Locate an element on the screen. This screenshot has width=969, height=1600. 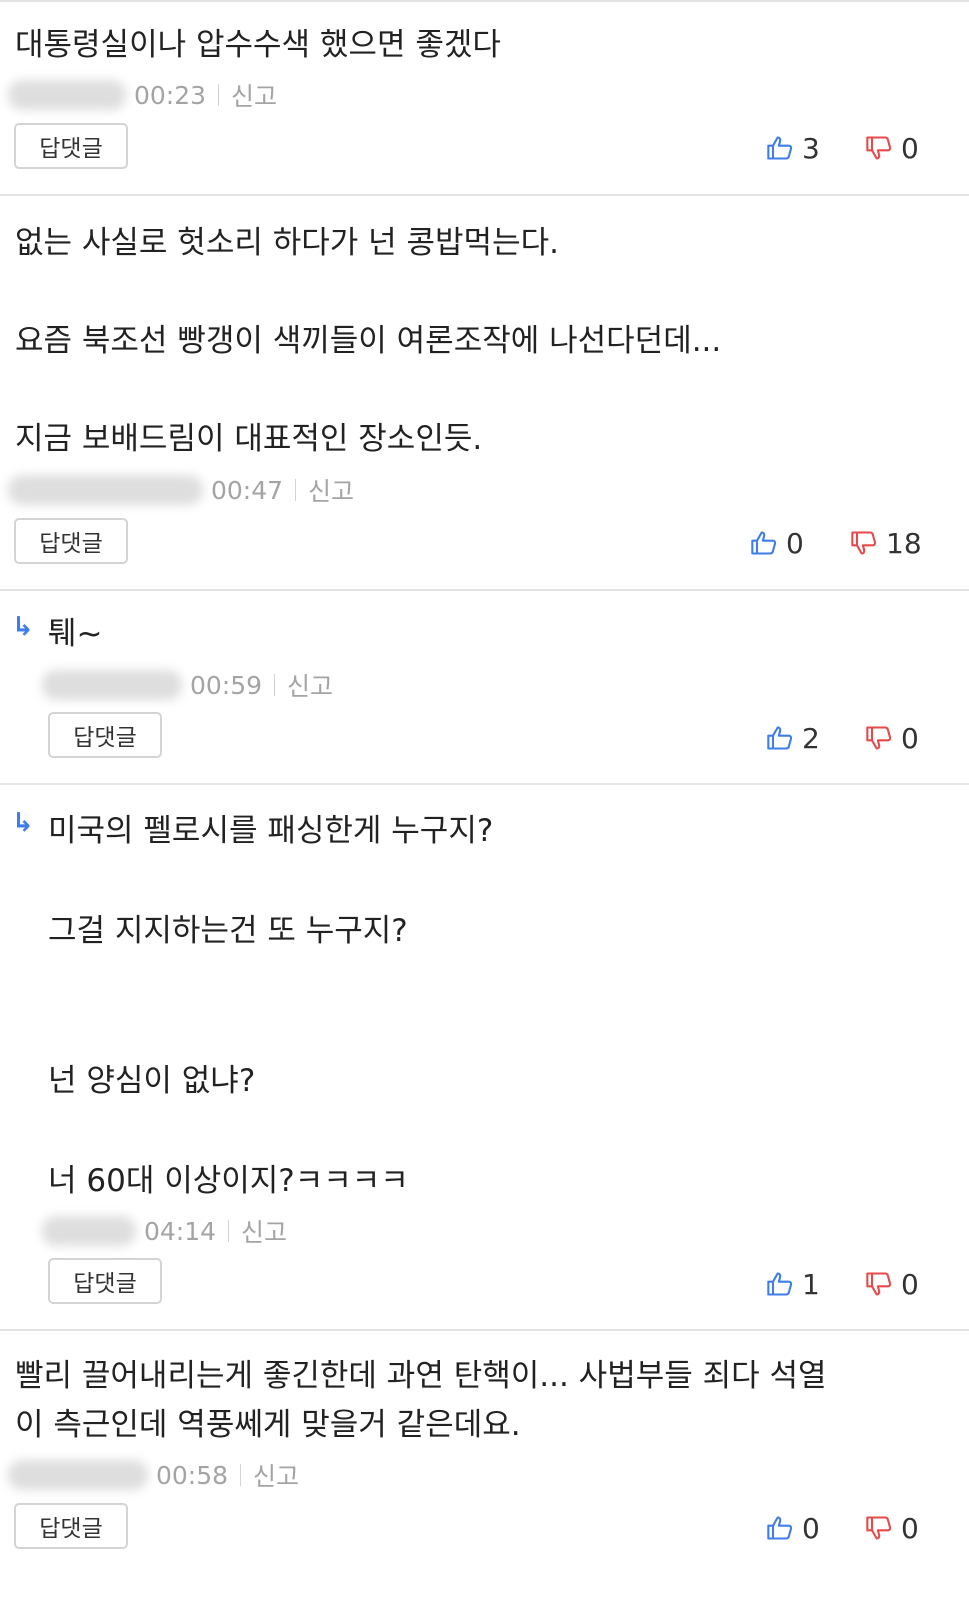
comment-time: 00:58 is located at coordinates (192, 1475).